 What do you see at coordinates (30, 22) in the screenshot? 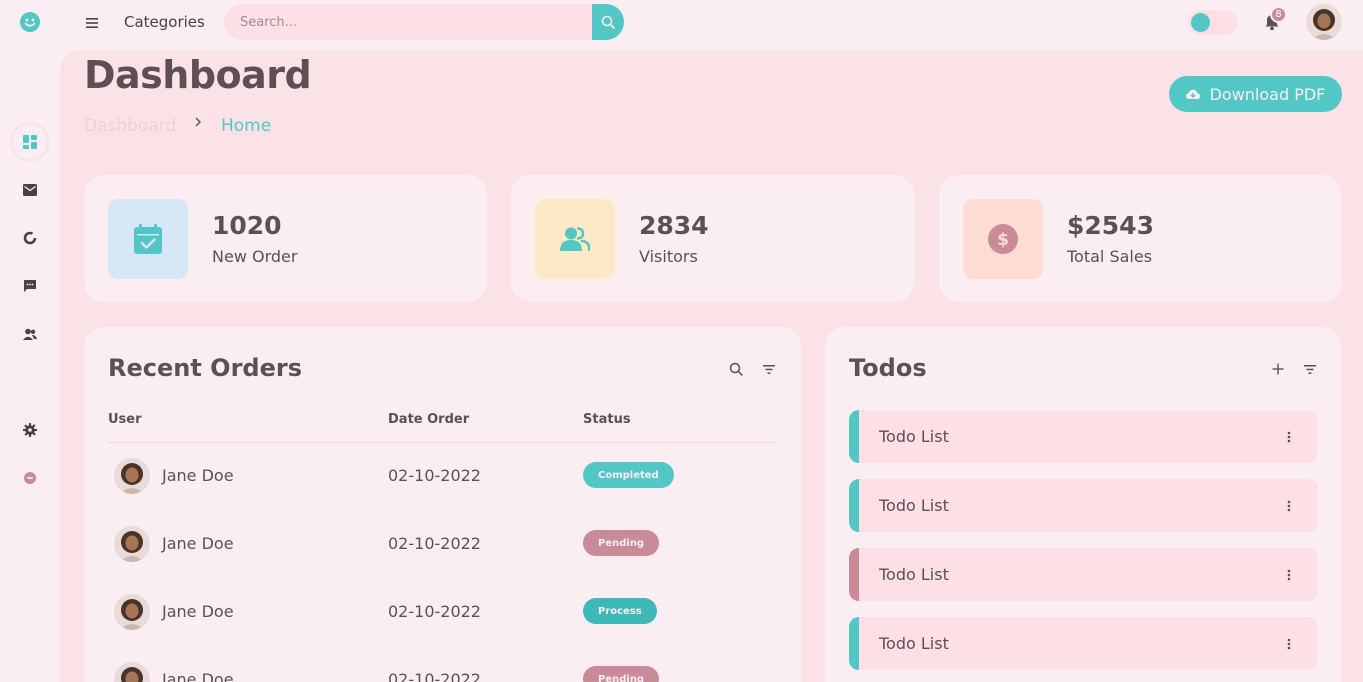
I see `smiley-icon` at bounding box center [30, 22].